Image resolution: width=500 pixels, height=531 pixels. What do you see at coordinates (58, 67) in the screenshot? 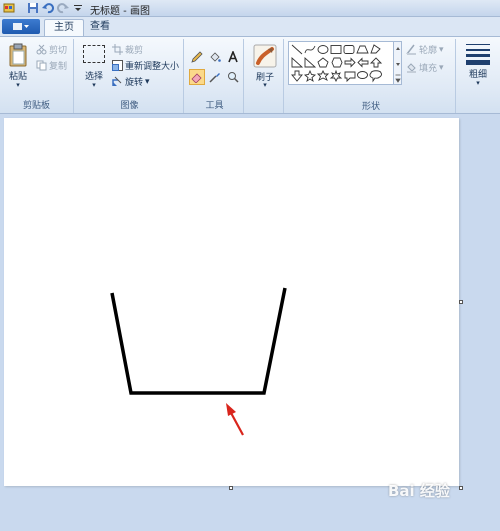
I see `copy-label: 复制` at bounding box center [58, 67].